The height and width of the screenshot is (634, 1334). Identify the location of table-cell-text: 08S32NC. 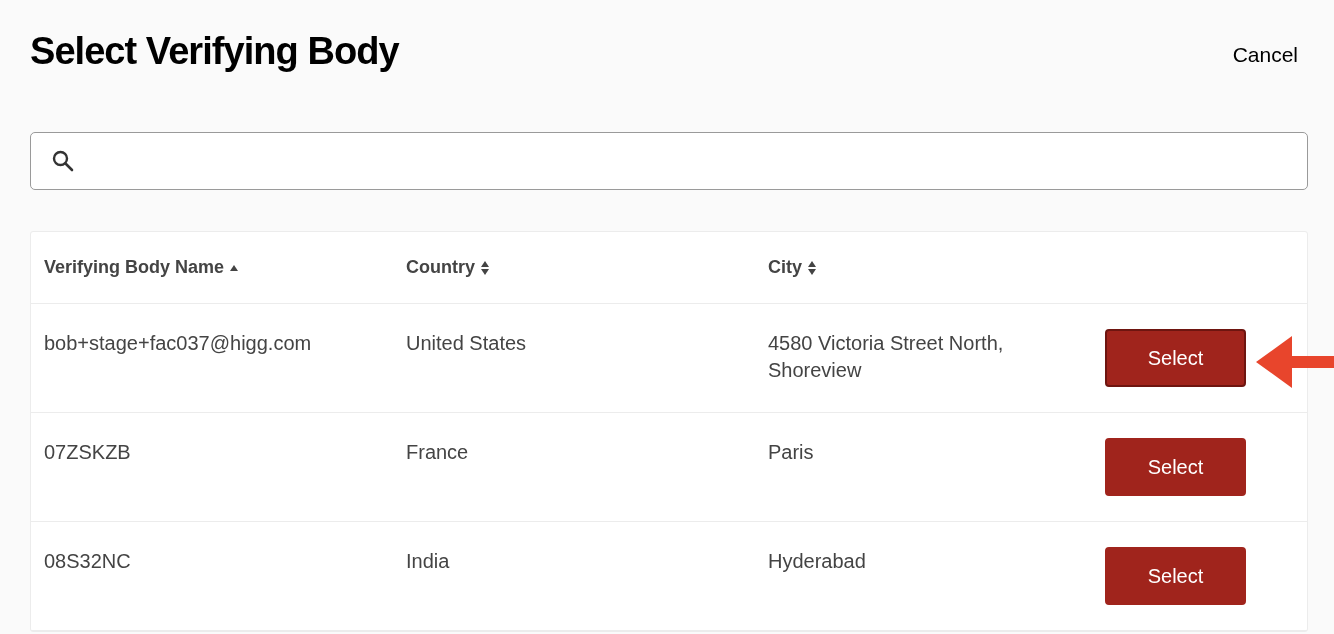
(88, 561).